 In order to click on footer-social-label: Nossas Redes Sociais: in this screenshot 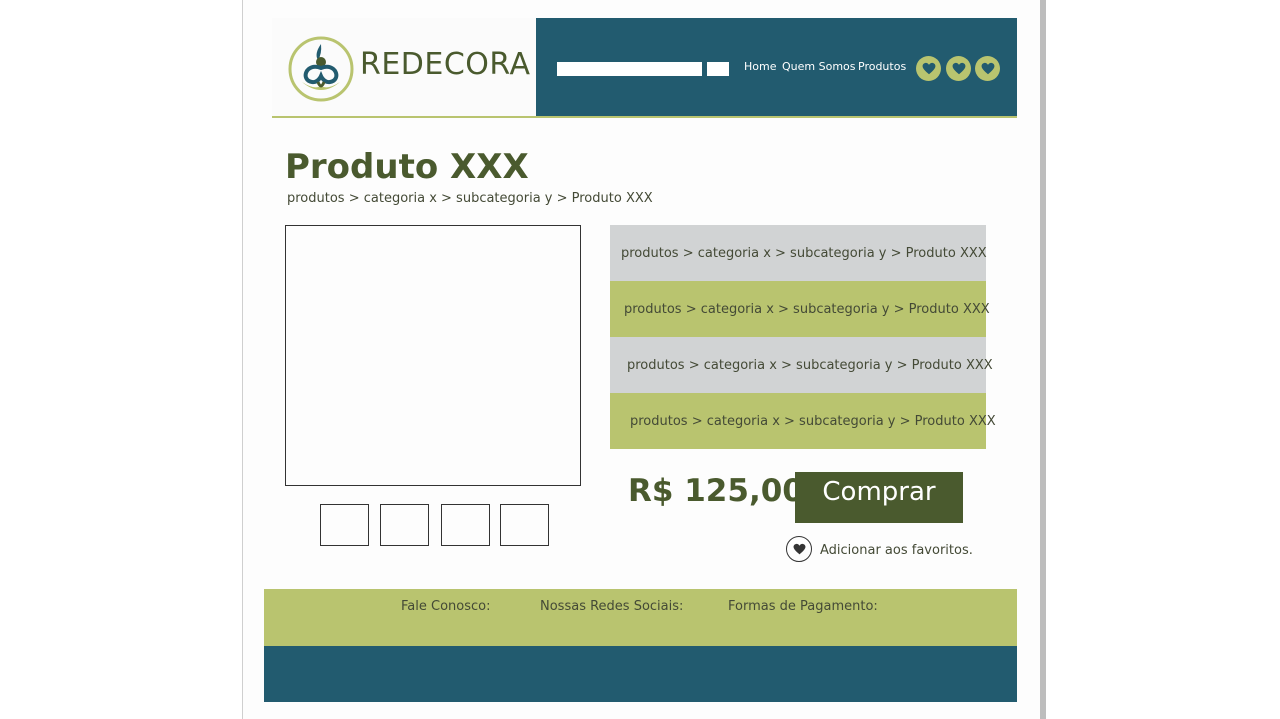, I will do `click(611, 606)`.